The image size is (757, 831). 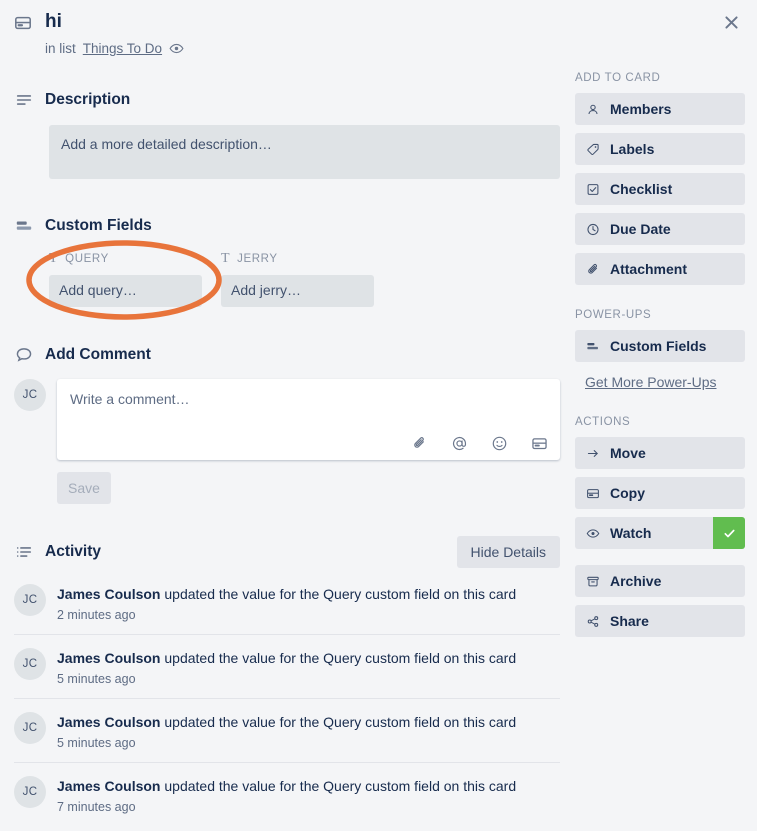 What do you see at coordinates (84, 488) in the screenshot?
I see `save-comment-button: Save` at bounding box center [84, 488].